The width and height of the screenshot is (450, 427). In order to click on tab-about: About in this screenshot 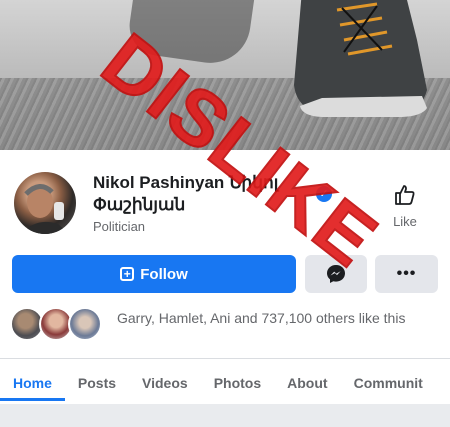, I will do `click(307, 384)`.